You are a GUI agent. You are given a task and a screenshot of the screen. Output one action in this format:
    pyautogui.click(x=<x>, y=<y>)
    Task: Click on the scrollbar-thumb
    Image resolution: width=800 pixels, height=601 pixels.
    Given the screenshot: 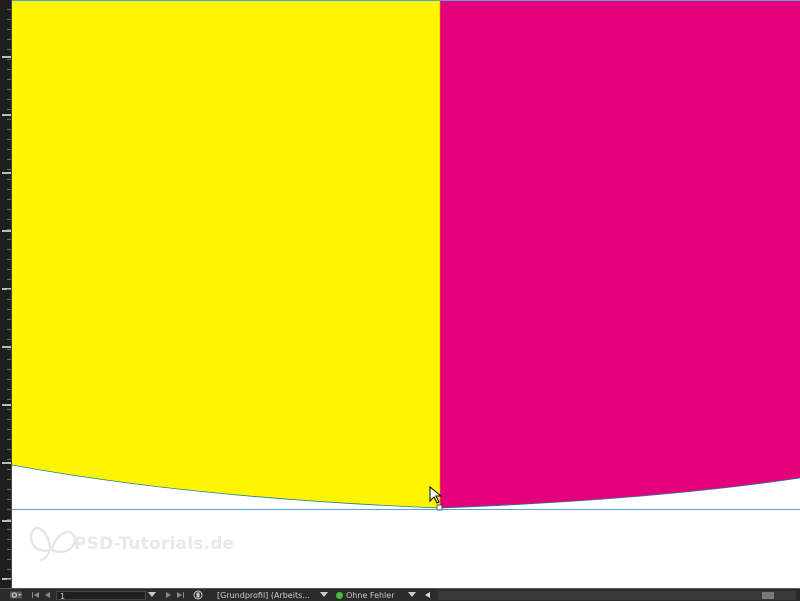 What is the action you would take?
    pyautogui.click(x=768, y=595)
    